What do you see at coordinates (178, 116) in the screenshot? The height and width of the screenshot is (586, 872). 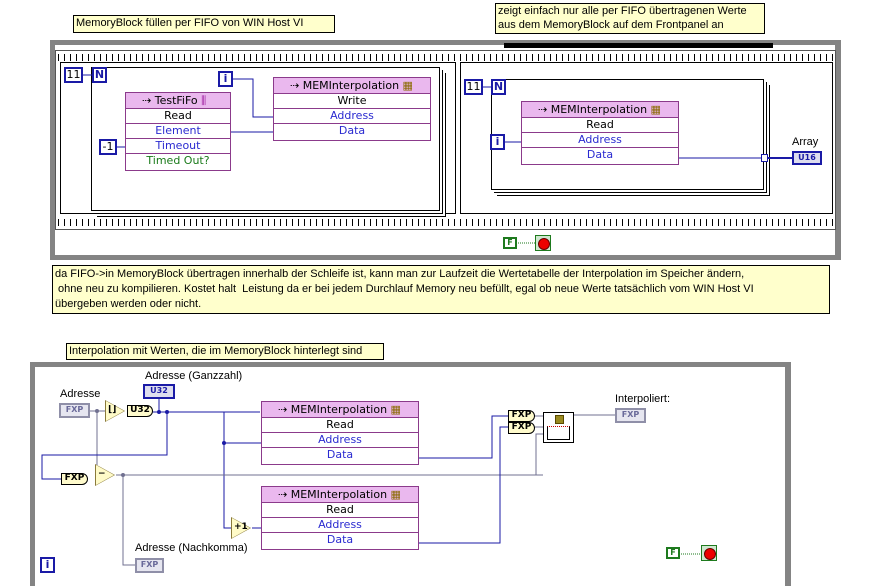 I see `fifo-method: Read` at bounding box center [178, 116].